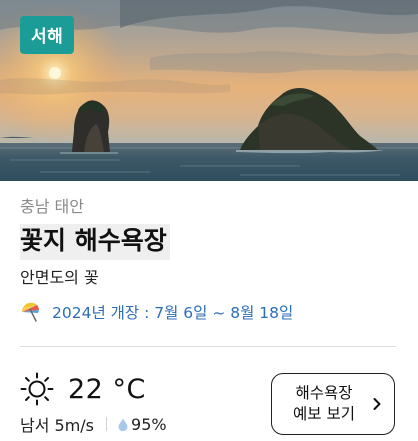  Describe the element at coordinates (149, 424) in the screenshot. I see `humidity-value: 95%` at that location.